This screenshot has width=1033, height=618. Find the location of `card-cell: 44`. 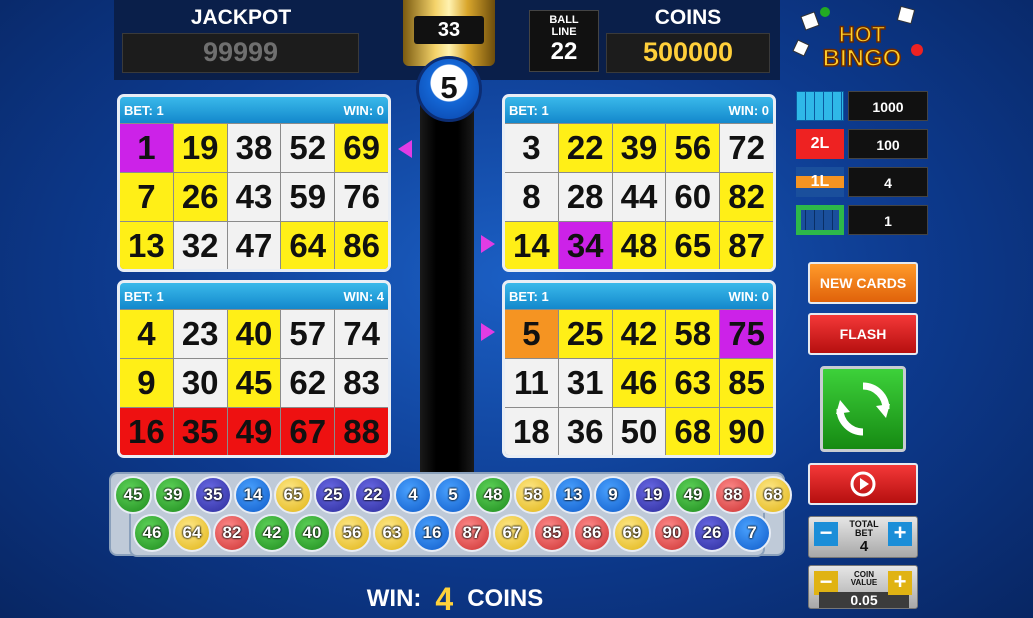

card-cell: 44 is located at coordinates (639, 197).